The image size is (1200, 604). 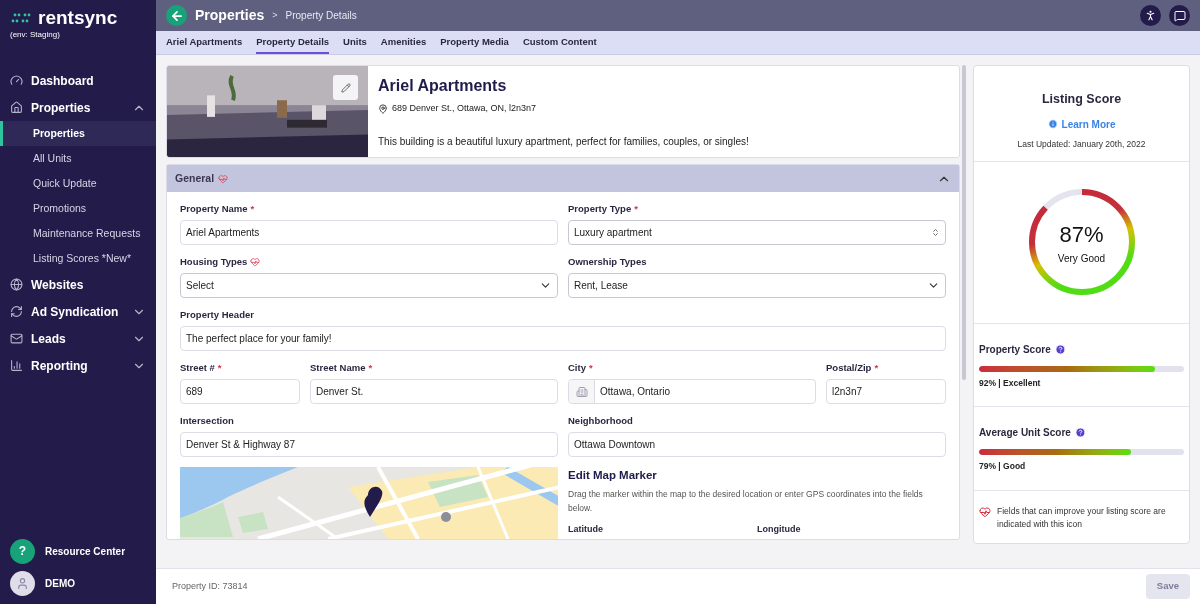 I want to click on nav-subitem: Quick Update, so click(x=78, y=183).